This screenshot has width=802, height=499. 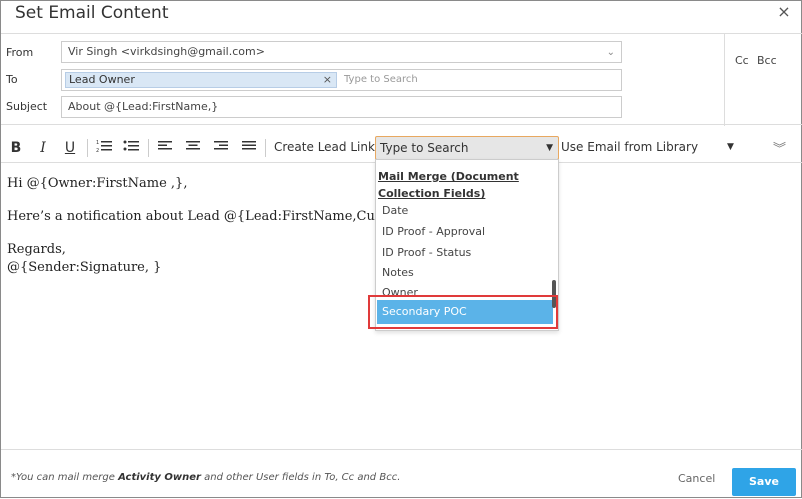 I want to click on bold-button: B, so click(x=16, y=148).